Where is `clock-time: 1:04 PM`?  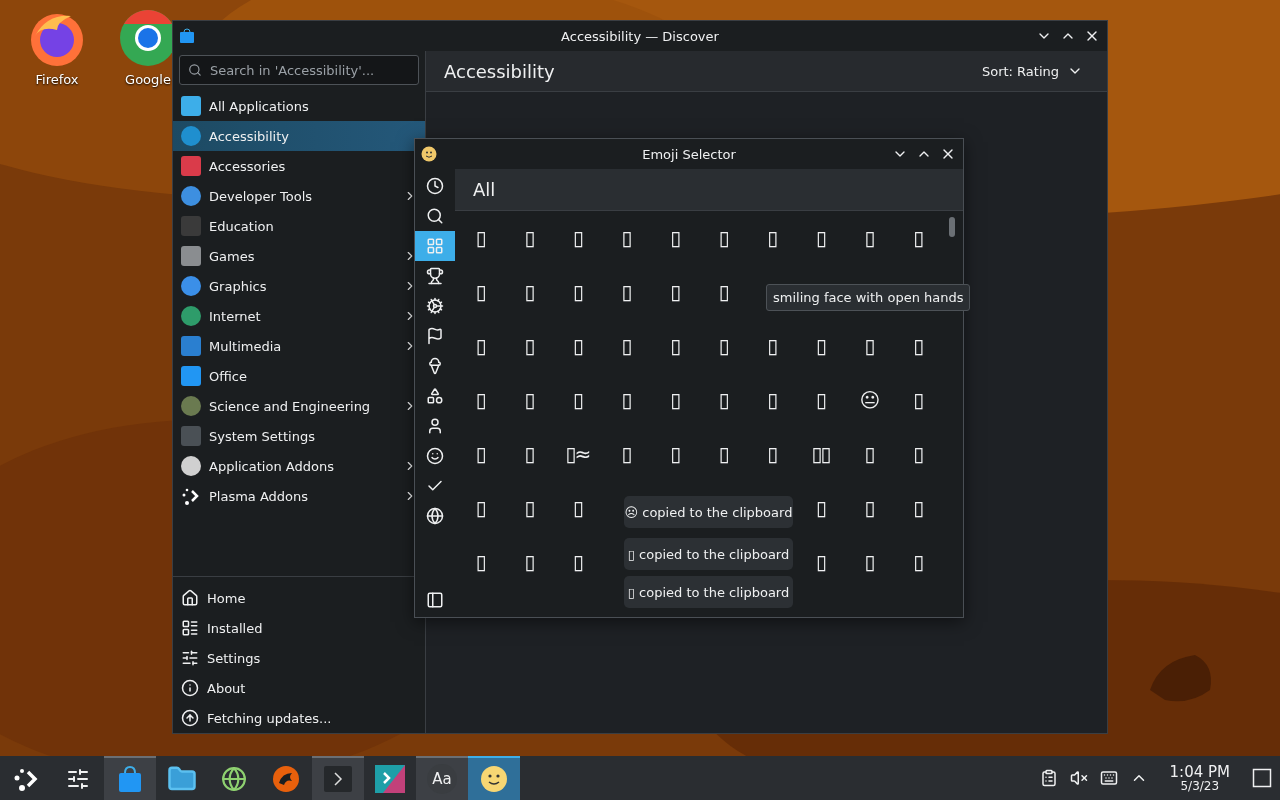
clock-time: 1:04 PM is located at coordinates (1199, 772).